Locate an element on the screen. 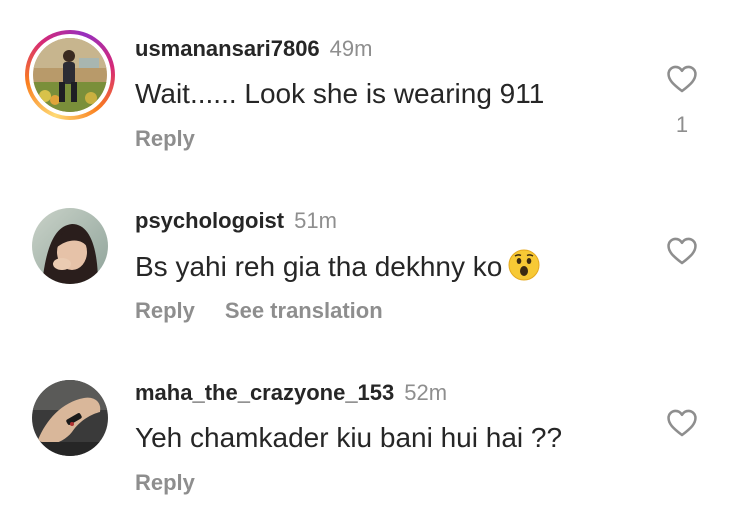 The height and width of the screenshot is (521, 740). like-count: 1 is located at coordinates (682, 124).